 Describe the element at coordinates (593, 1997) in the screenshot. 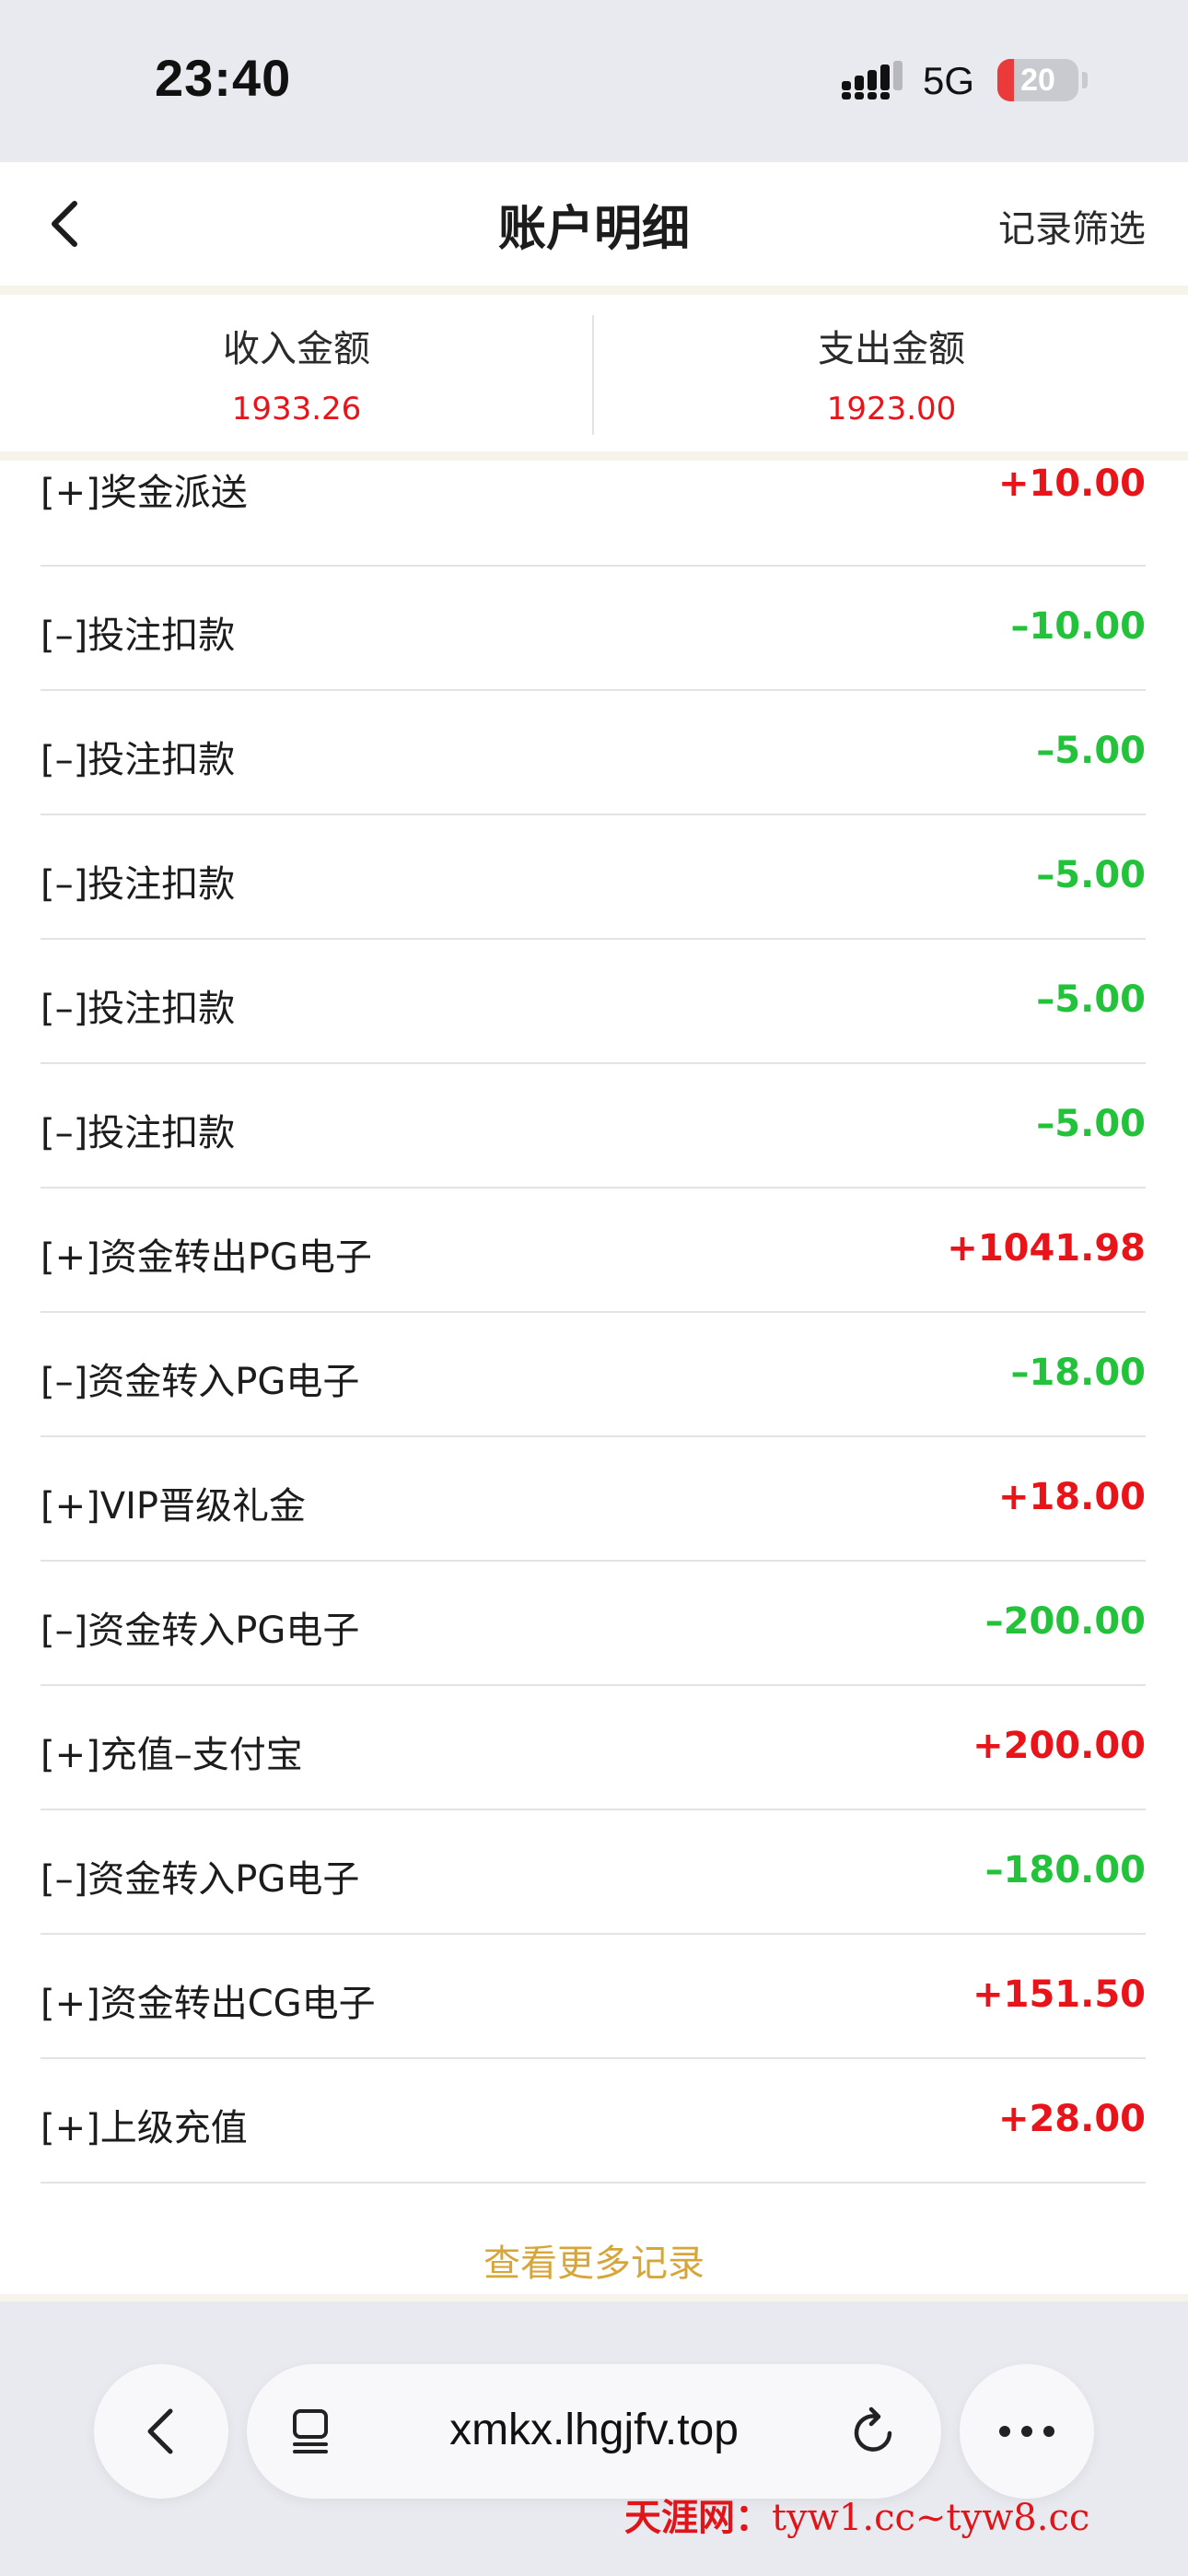

I see `record-row: [+]资金转出CG电子 +151.50` at that location.